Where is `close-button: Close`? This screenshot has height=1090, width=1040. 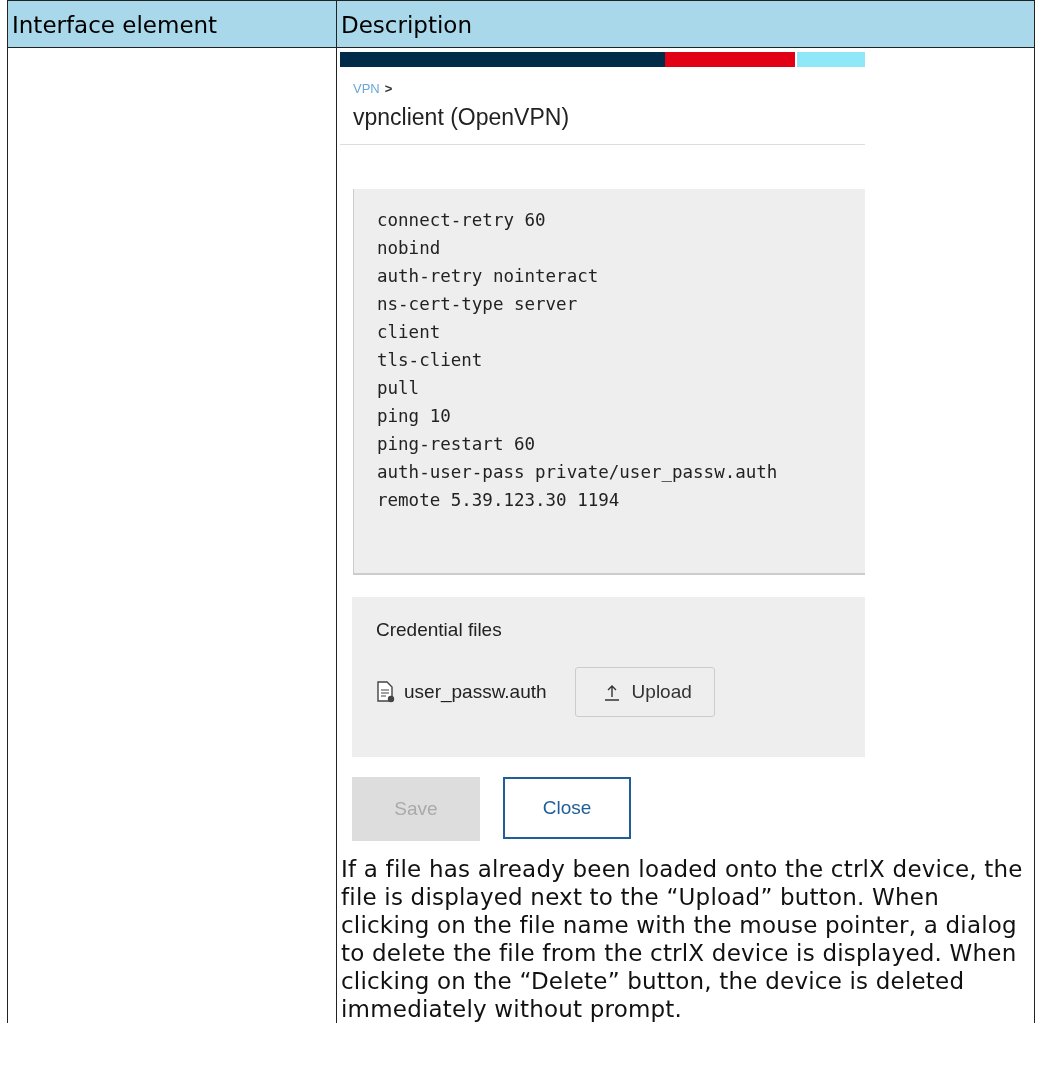 close-button: Close is located at coordinates (567, 808).